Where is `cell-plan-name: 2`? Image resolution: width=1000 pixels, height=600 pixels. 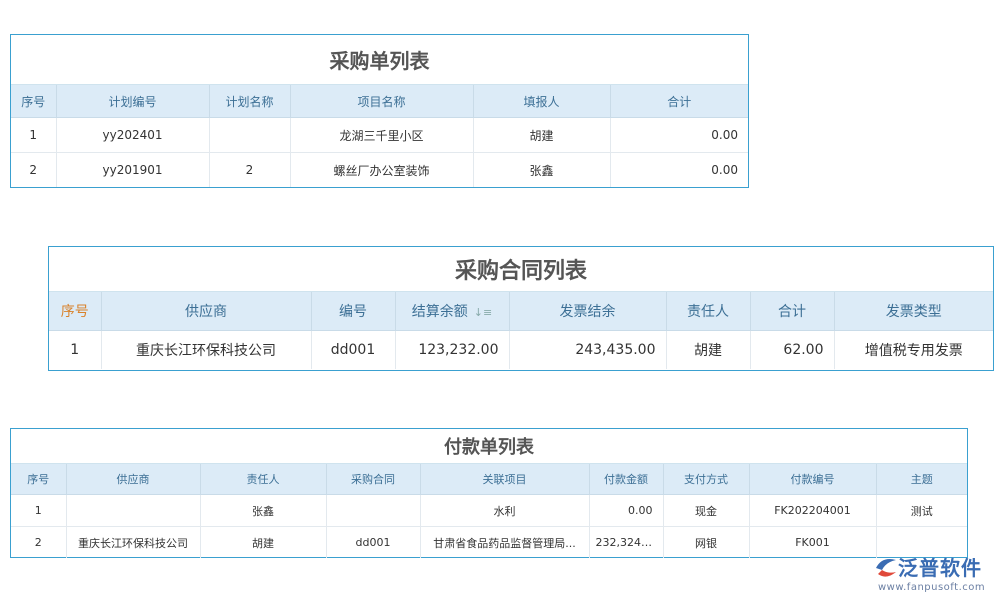 cell-plan-name: 2 is located at coordinates (250, 169).